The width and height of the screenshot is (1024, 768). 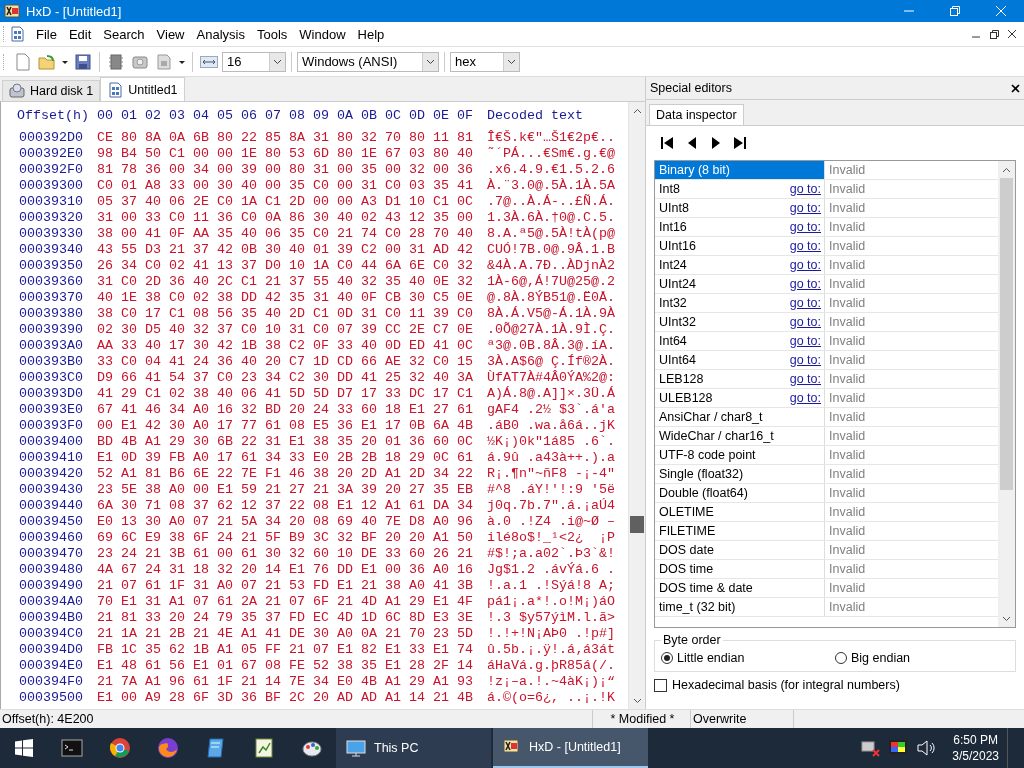 I want to click on previous-icon, so click(x=692, y=143).